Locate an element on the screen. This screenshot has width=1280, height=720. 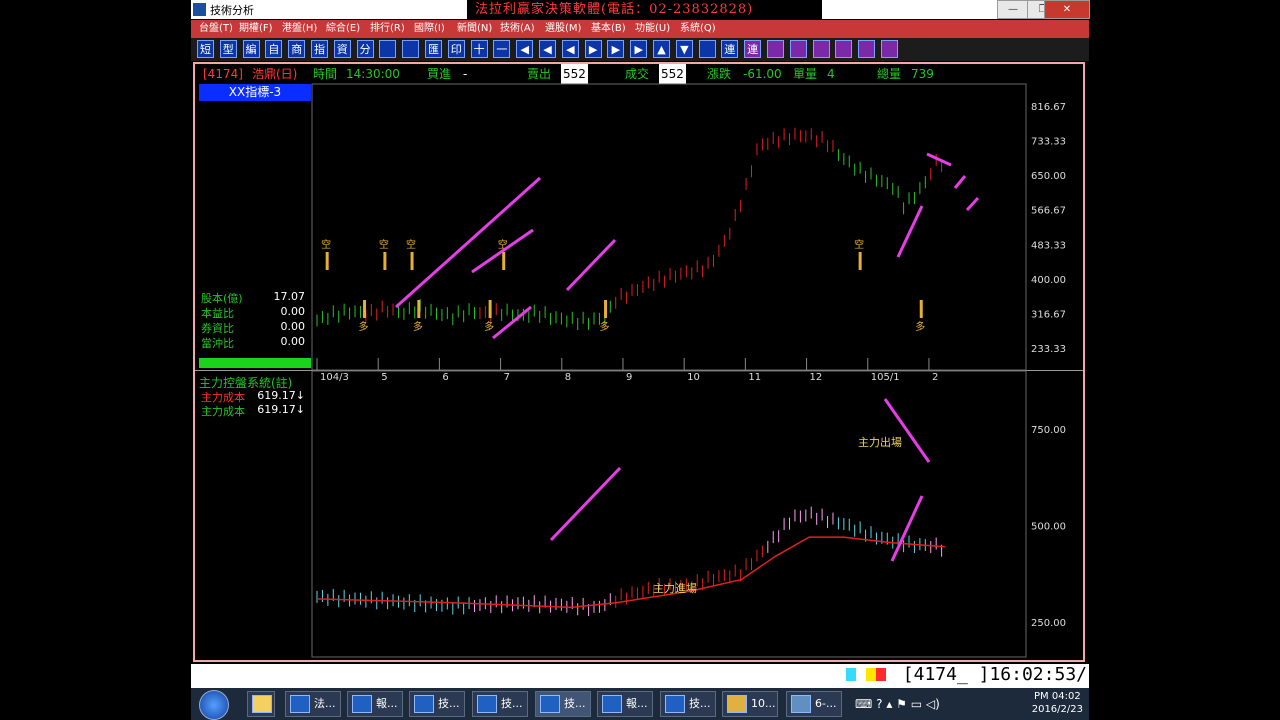
toolbar-button-18: ▶ is located at coordinates (616, 49).